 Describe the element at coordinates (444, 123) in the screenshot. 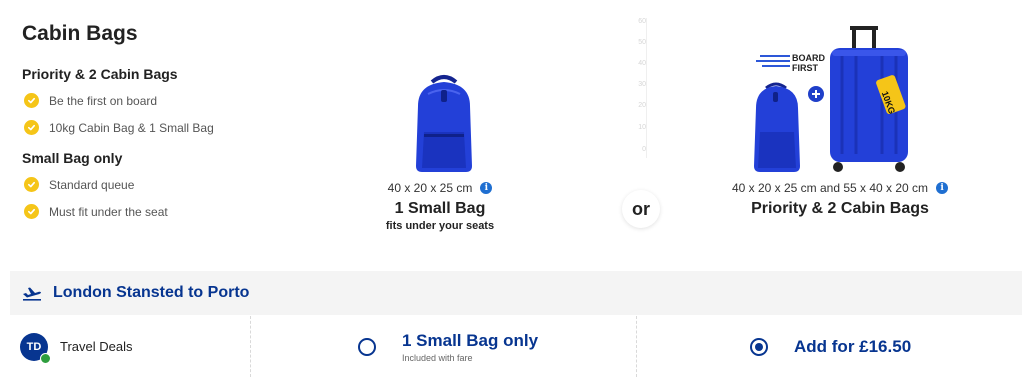

I see `backpack-image` at that location.